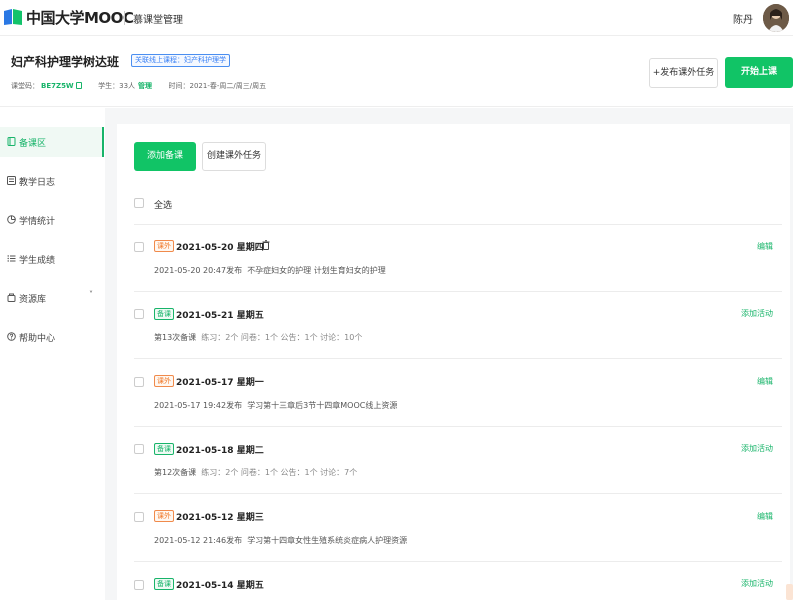  Describe the element at coordinates (117, 86) in the screenshot. I see `students-count: 学生：33人` at that location.